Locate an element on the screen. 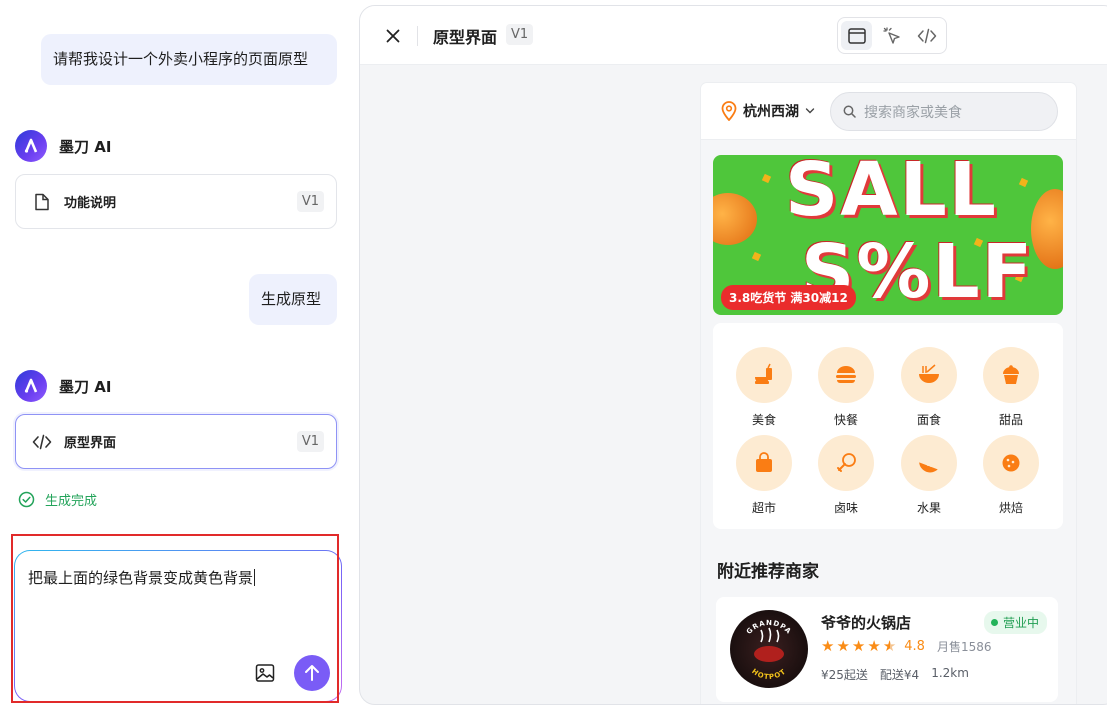 The width and height of the screenshot is (1107, 716). chat-input-value: 把最上面的绿色背景变成黄色背景 is located at coordinates (141, 578).